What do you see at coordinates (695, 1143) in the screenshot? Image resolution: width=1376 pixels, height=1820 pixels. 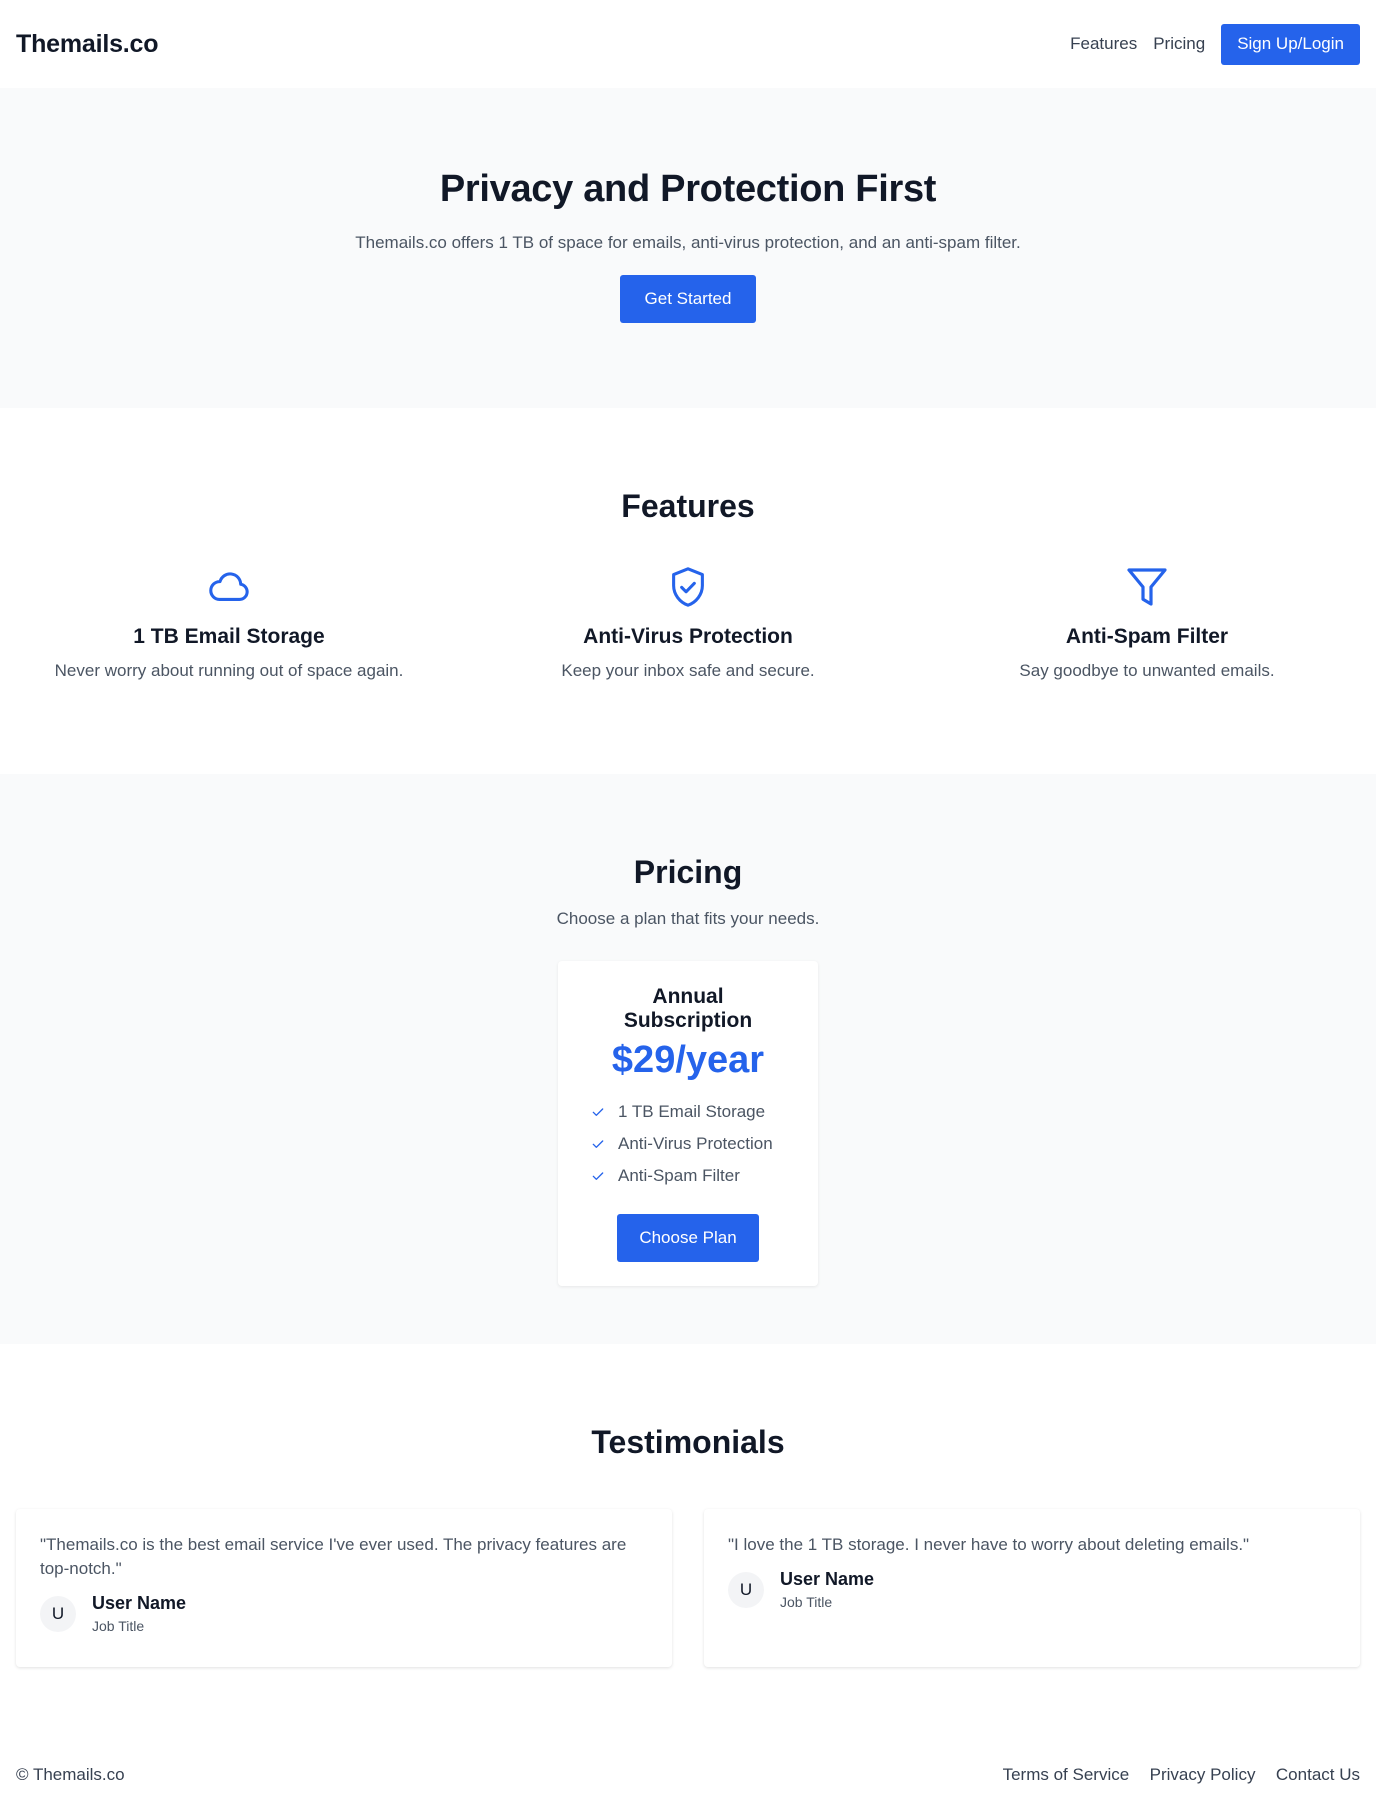 I see `plan-feature-label: Anti-Virus Protection` at bounding box center [695, 1143].